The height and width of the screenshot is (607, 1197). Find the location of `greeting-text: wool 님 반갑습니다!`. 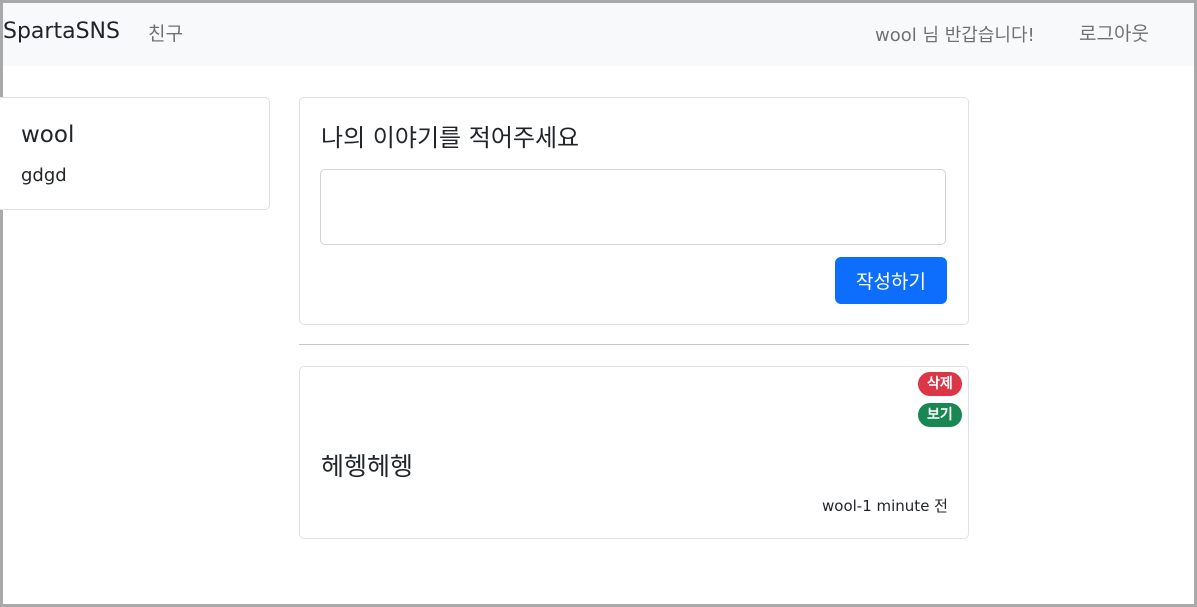

greeting-text: wool 님 반갑습니다! is located at coordinates (955, 35).